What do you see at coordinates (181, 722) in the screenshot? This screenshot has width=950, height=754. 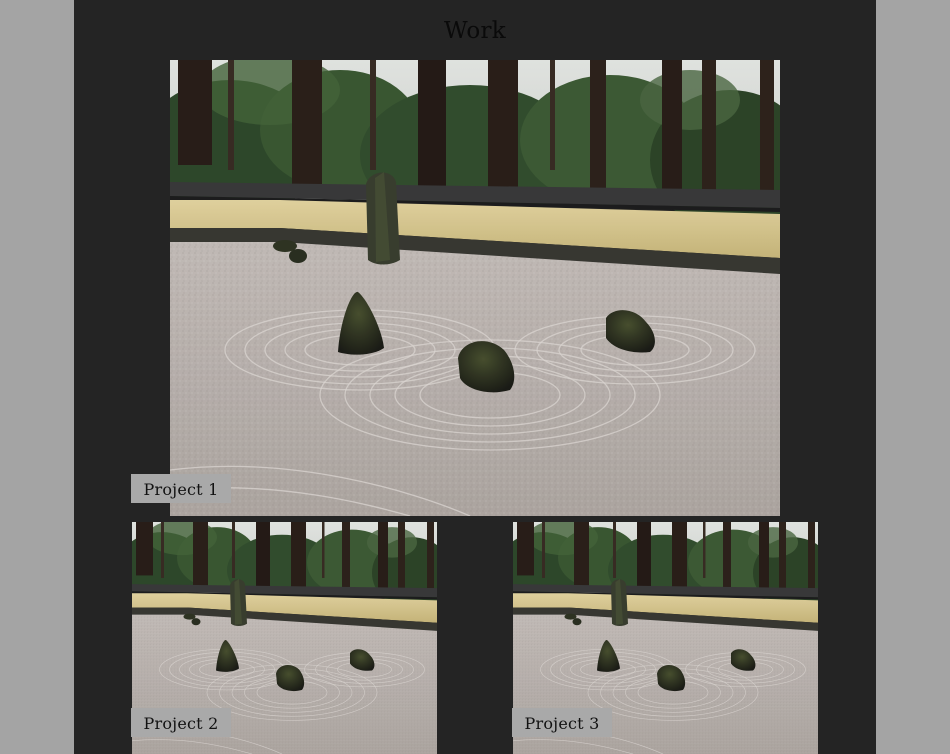 I see `project-2-label: Project 2` at bounding box center [181, 722].